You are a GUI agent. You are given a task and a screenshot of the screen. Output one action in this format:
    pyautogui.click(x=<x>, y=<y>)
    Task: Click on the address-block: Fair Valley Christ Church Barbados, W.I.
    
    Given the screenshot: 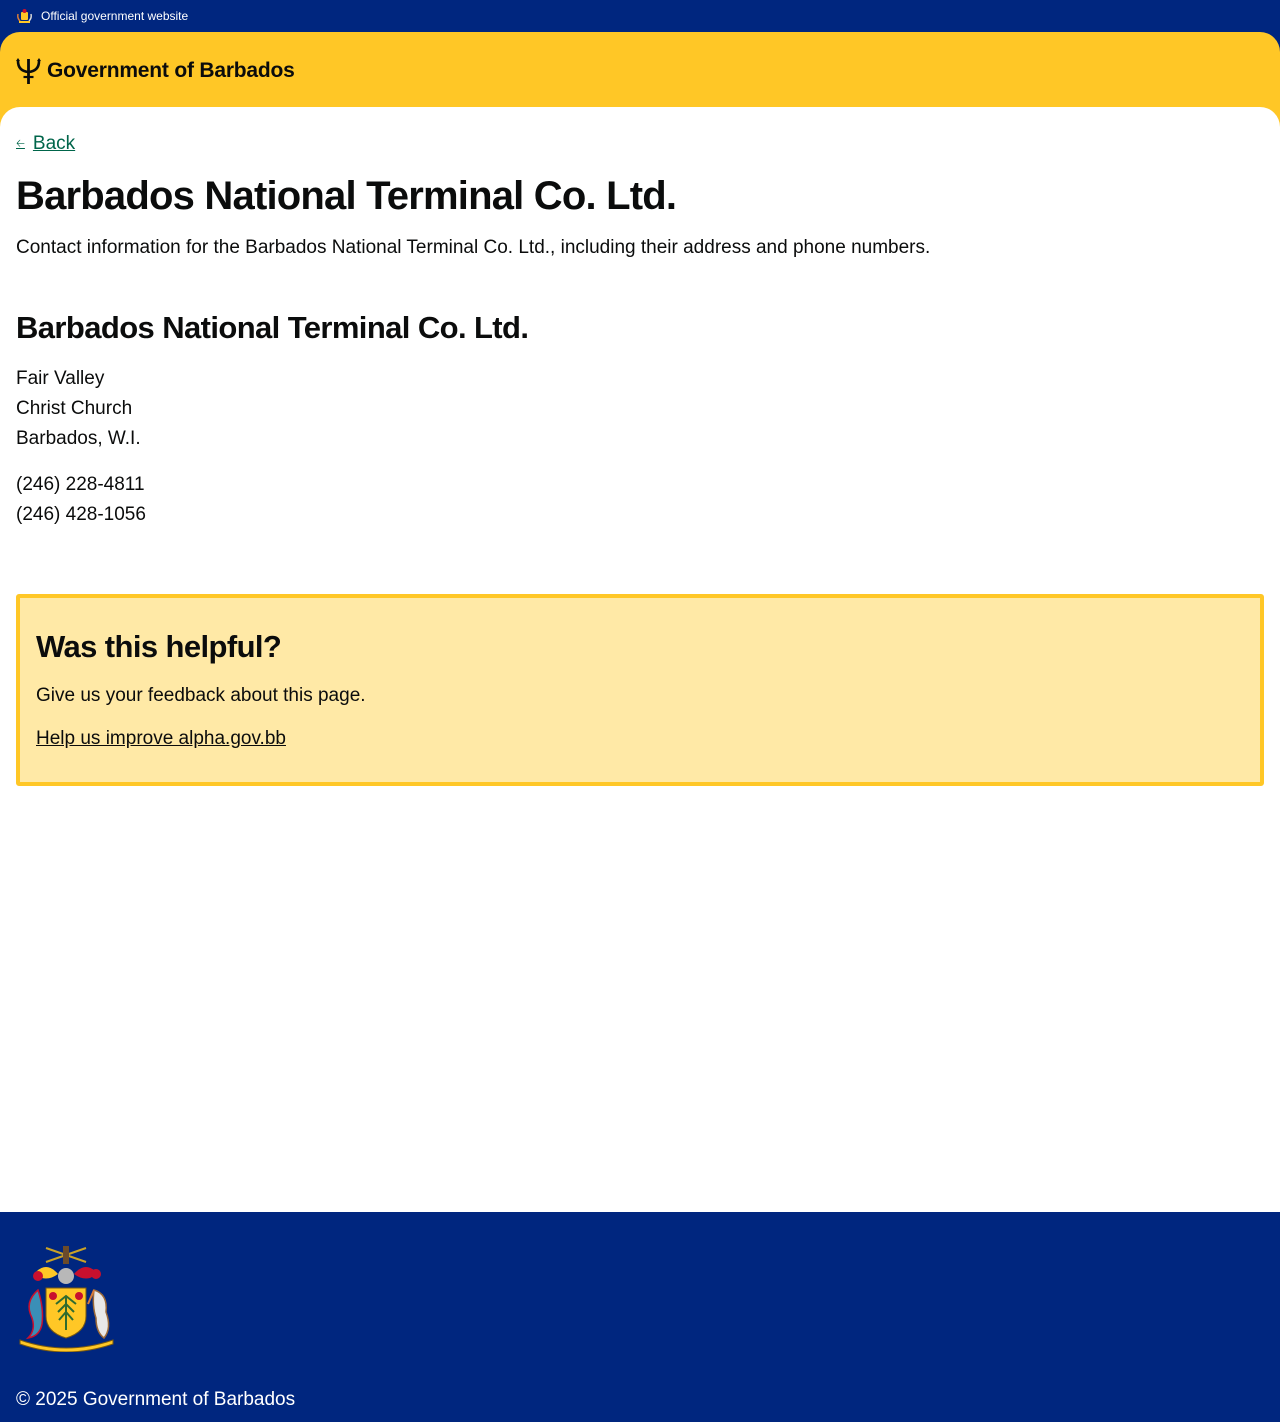 What is the action you would take?
    pyautogui.click(x=640, y=409)
    